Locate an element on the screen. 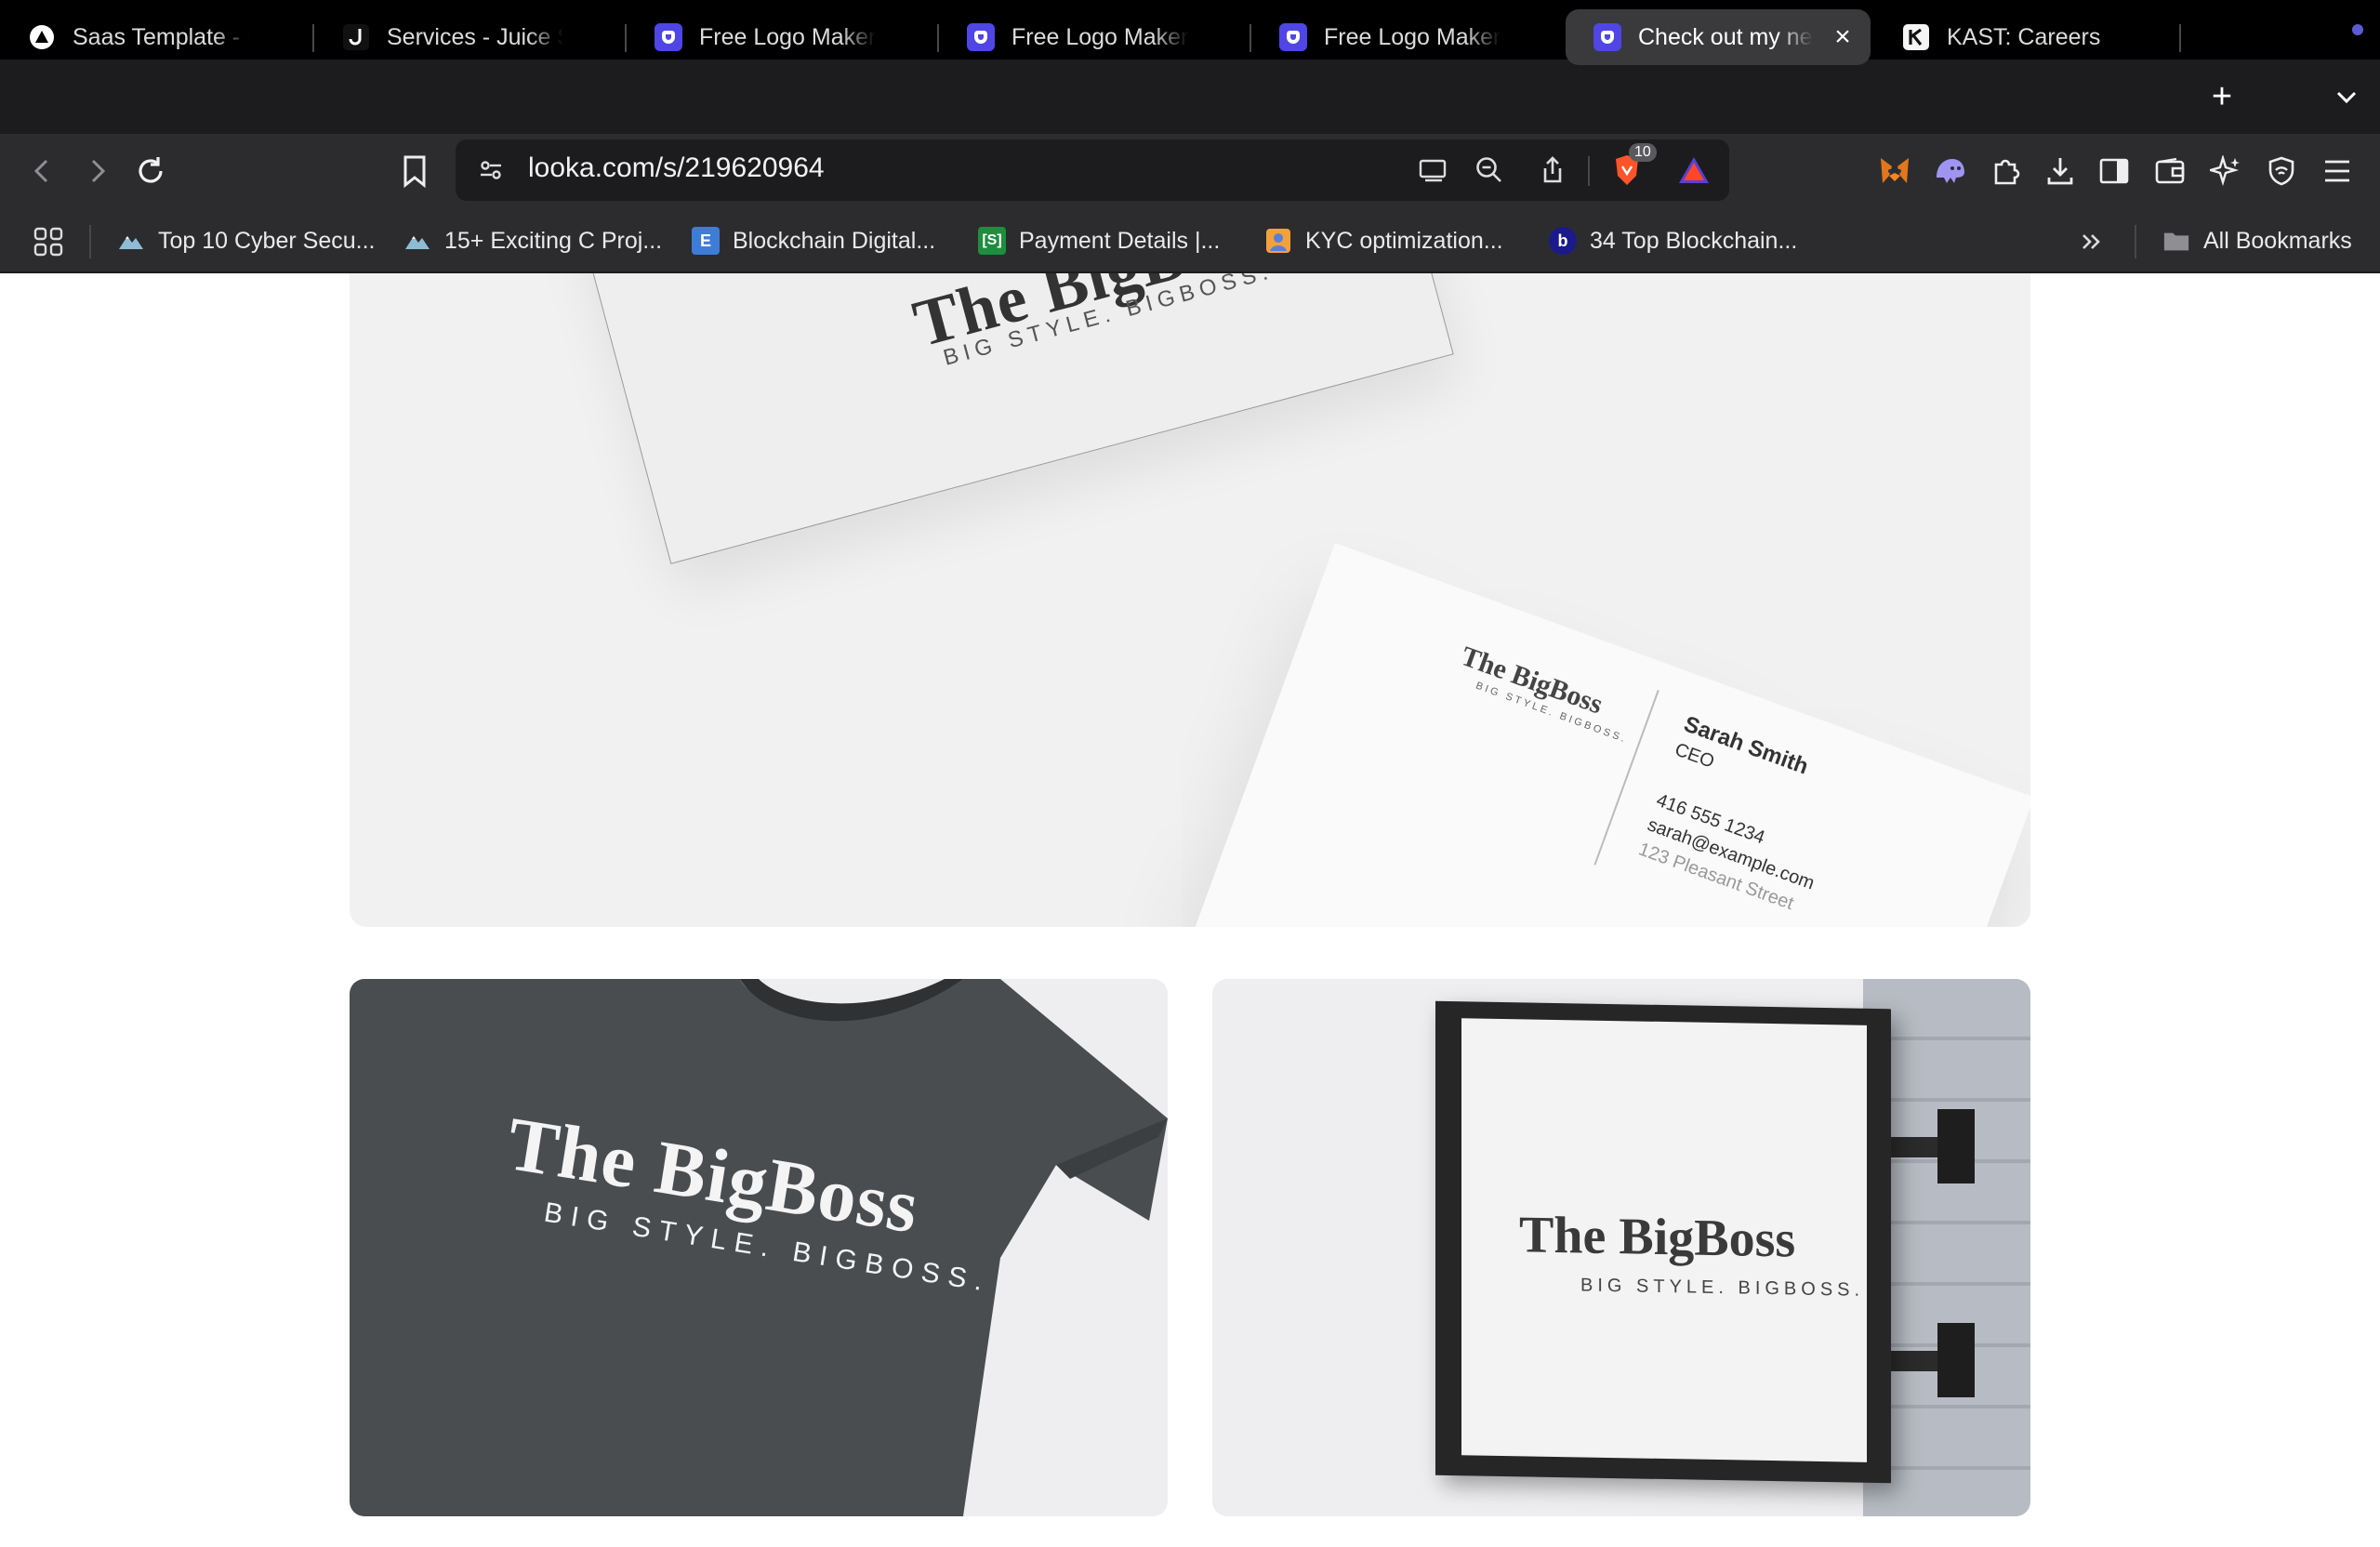 The width and height of the screenshot is (2380, 1547). sign-brand: The BigBoss is located at coordinates (1657, 1237).